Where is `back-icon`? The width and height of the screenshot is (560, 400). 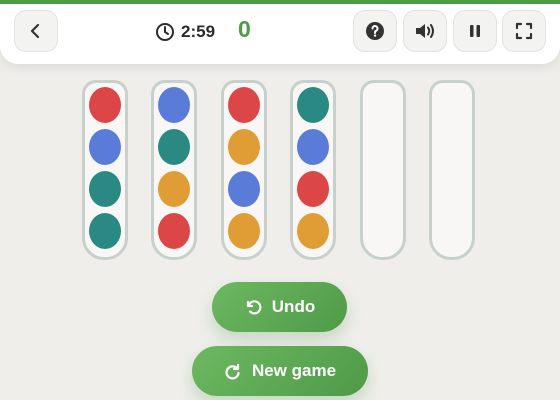
back-icon is located at coordinates (35, 31).